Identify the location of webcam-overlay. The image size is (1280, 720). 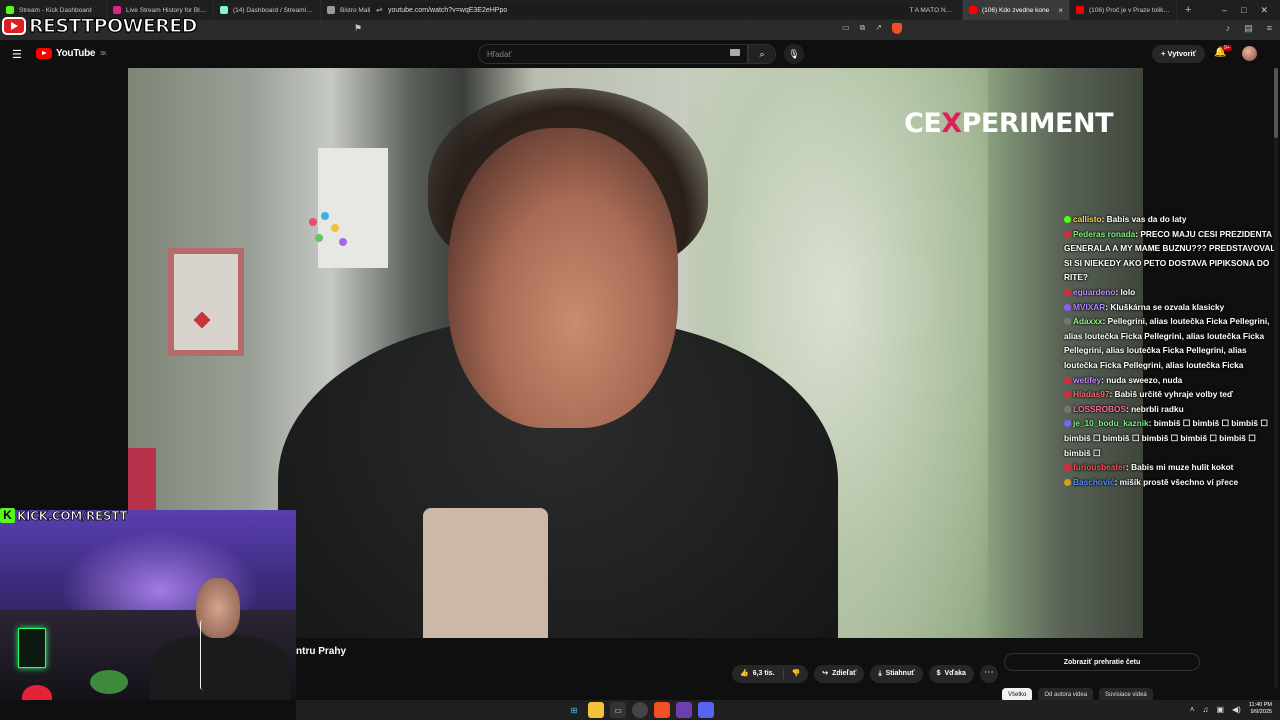
(148, 605).